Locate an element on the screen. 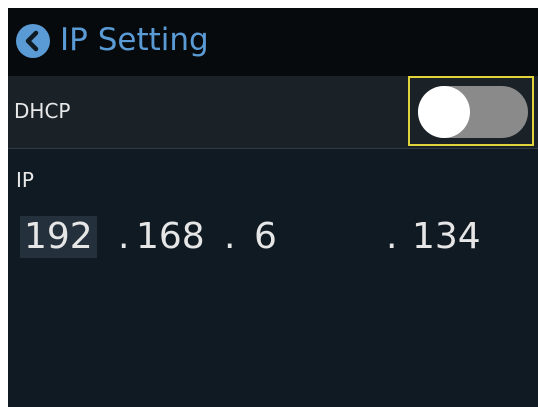 The height and width of the screenshot is (407, 538). dhcp-toggle is located at coordinates (473, 112).